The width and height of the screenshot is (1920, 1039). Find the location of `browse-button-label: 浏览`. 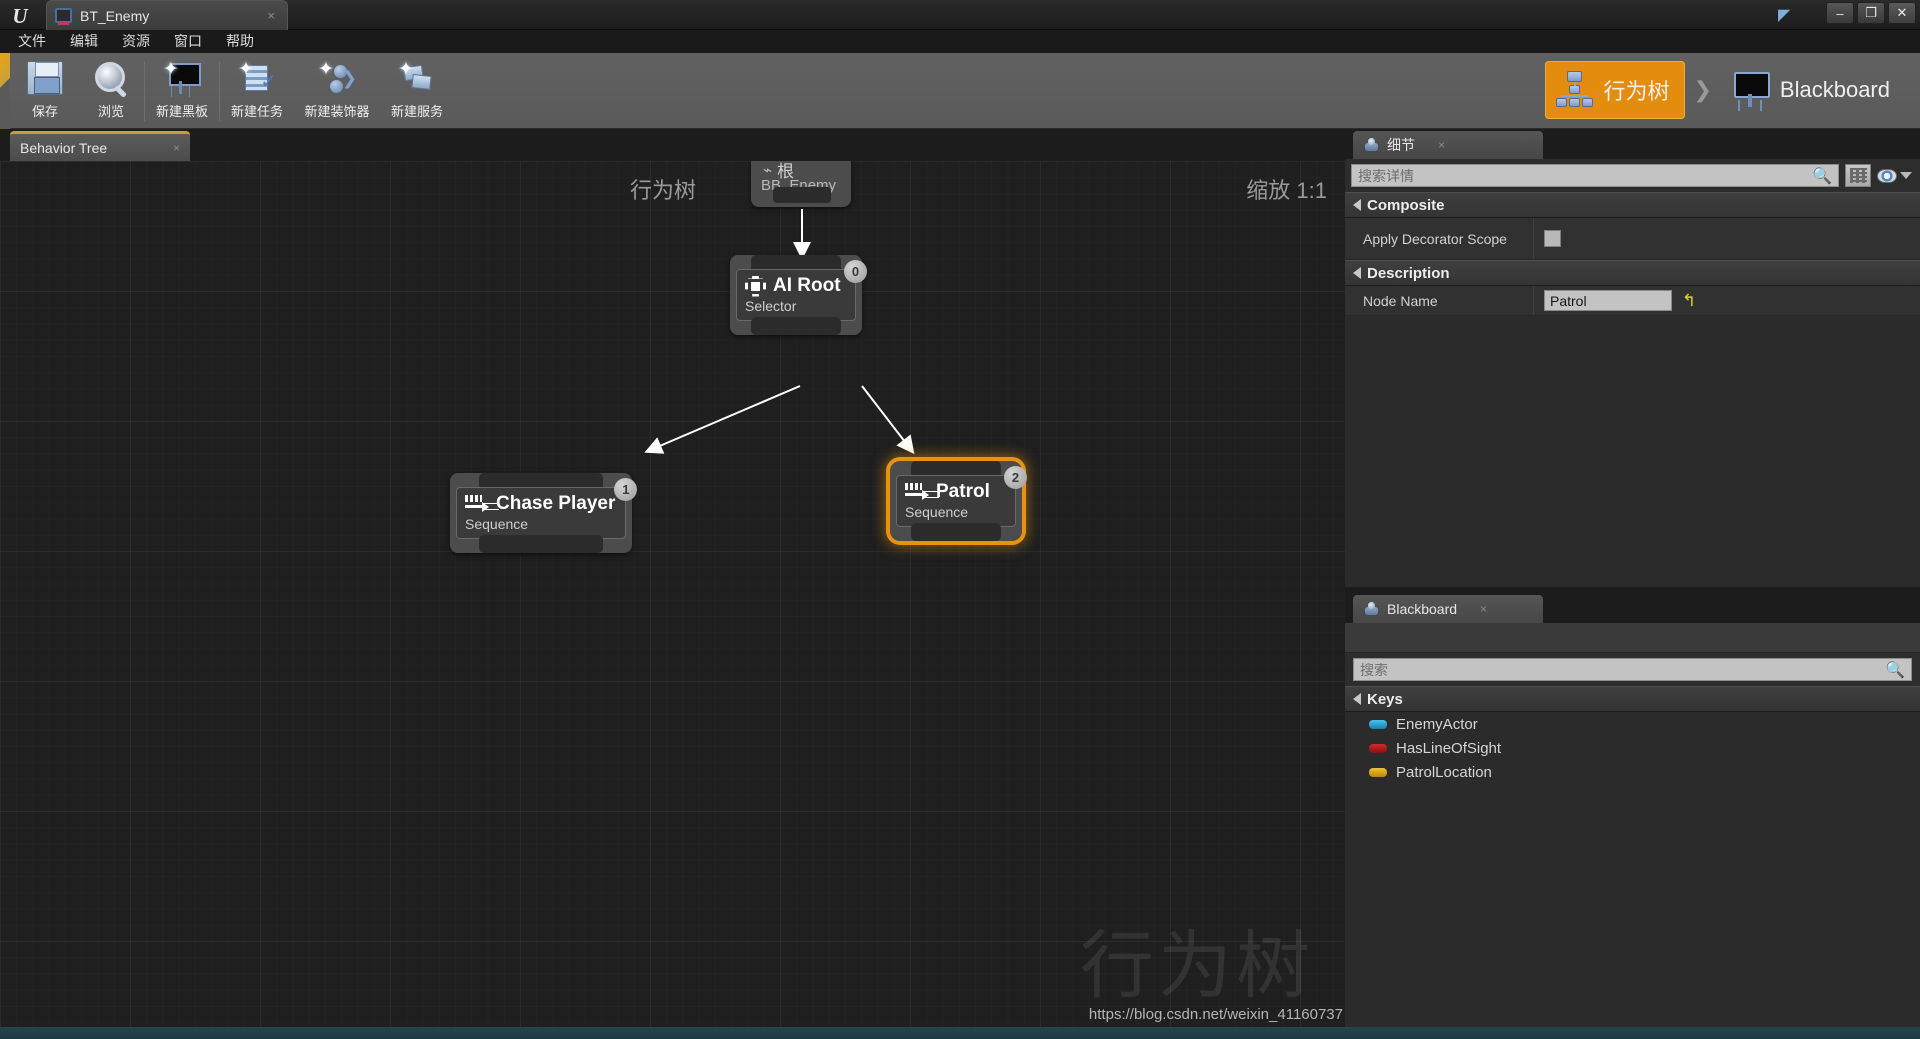

browse-button-label: 浏览 is located at coordinates (110, 111).